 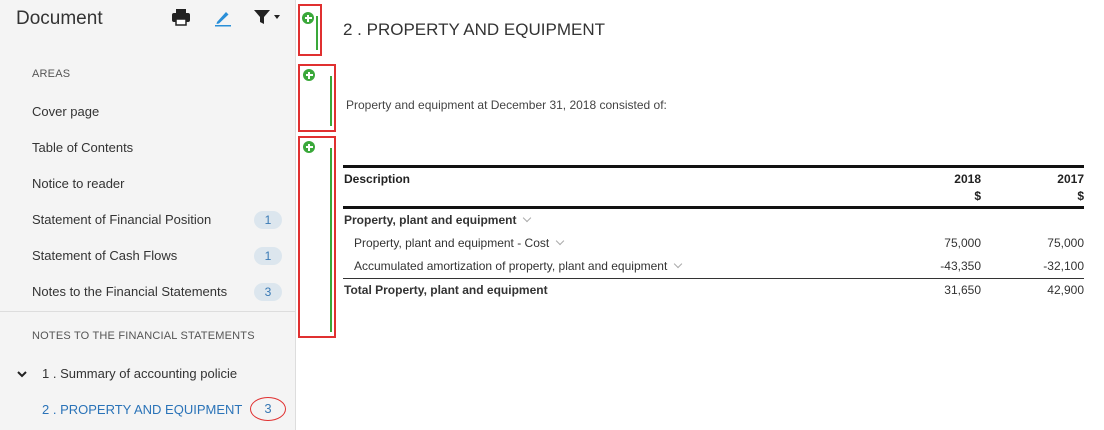 I want to click on total-rule, so click(x=713, y=278).